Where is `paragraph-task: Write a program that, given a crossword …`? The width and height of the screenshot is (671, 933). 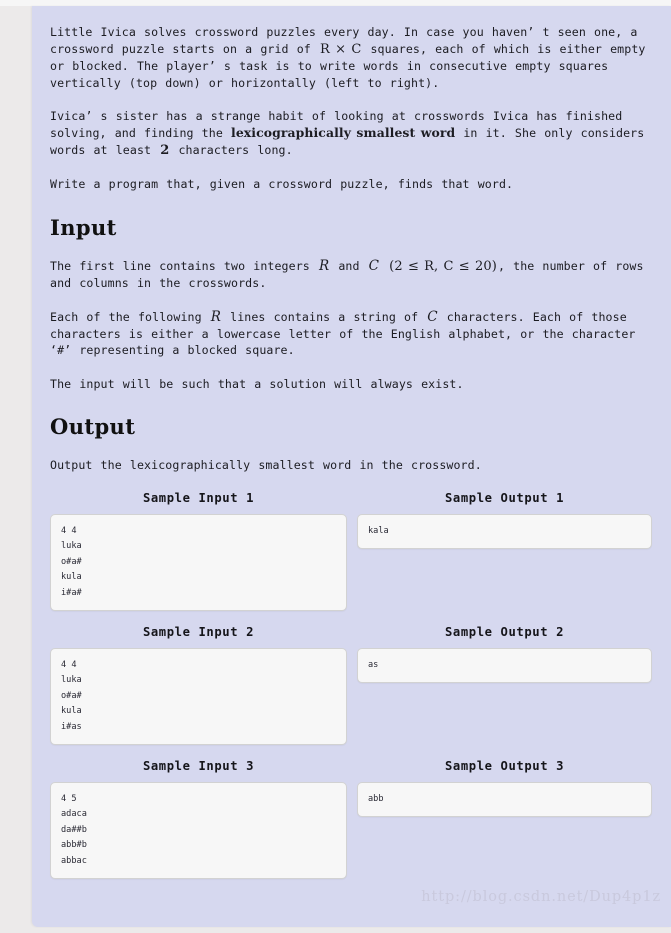
paragraph-task: Write a program that, given a crossword … is located at coordinates (353, 184).